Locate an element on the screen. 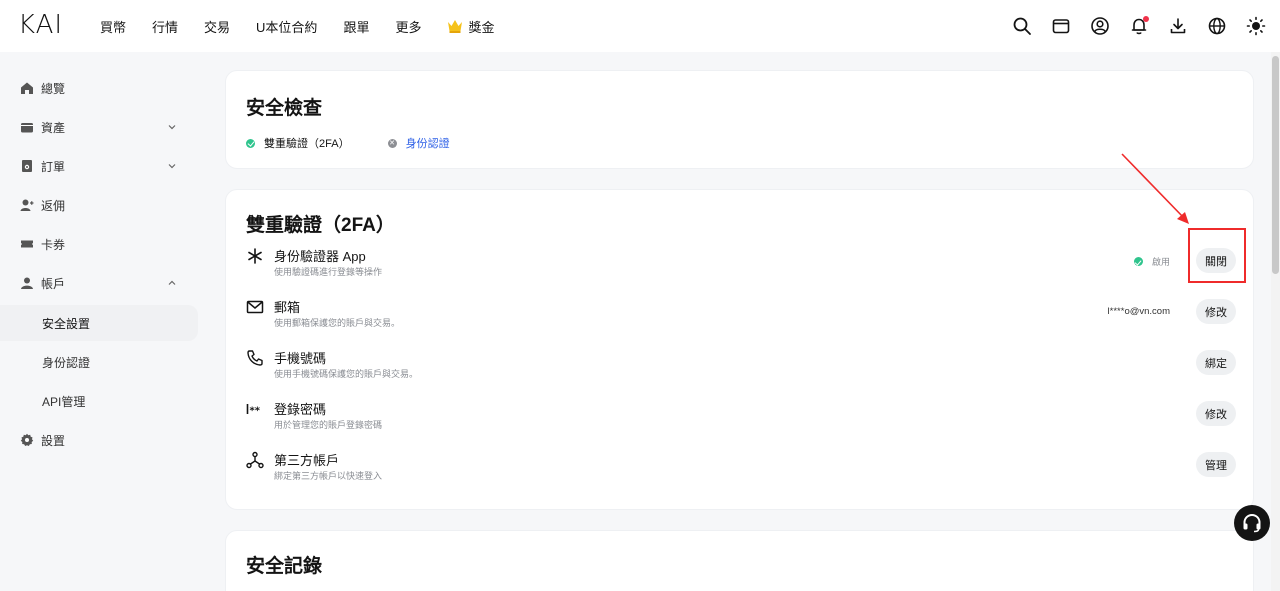  row-title: 登錄密碼 is located at coordinates (300, 409).